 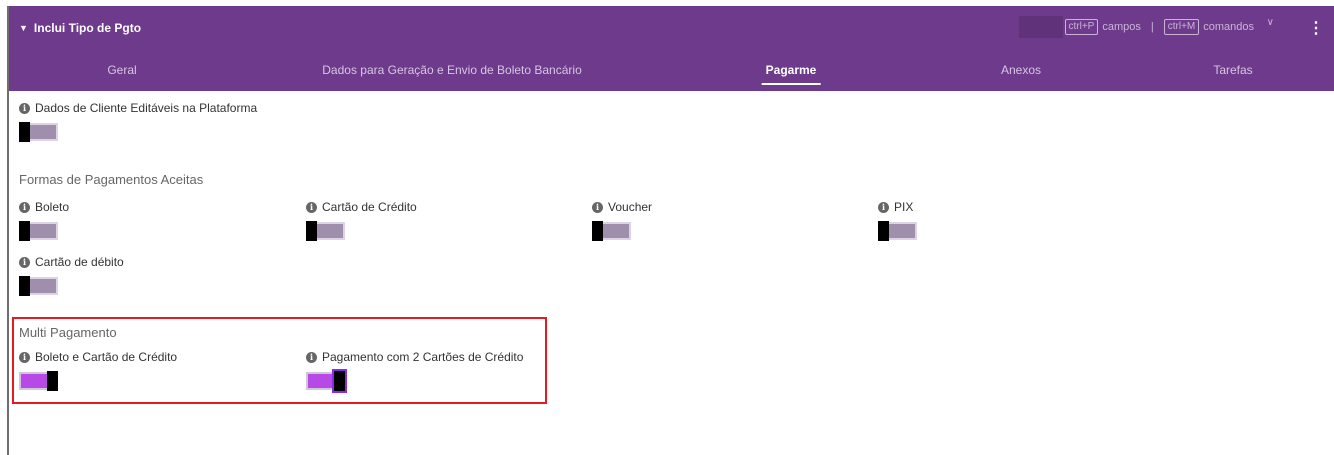 I want to click on field-label: Cartão de Crédito, so click(x=369, y=207).